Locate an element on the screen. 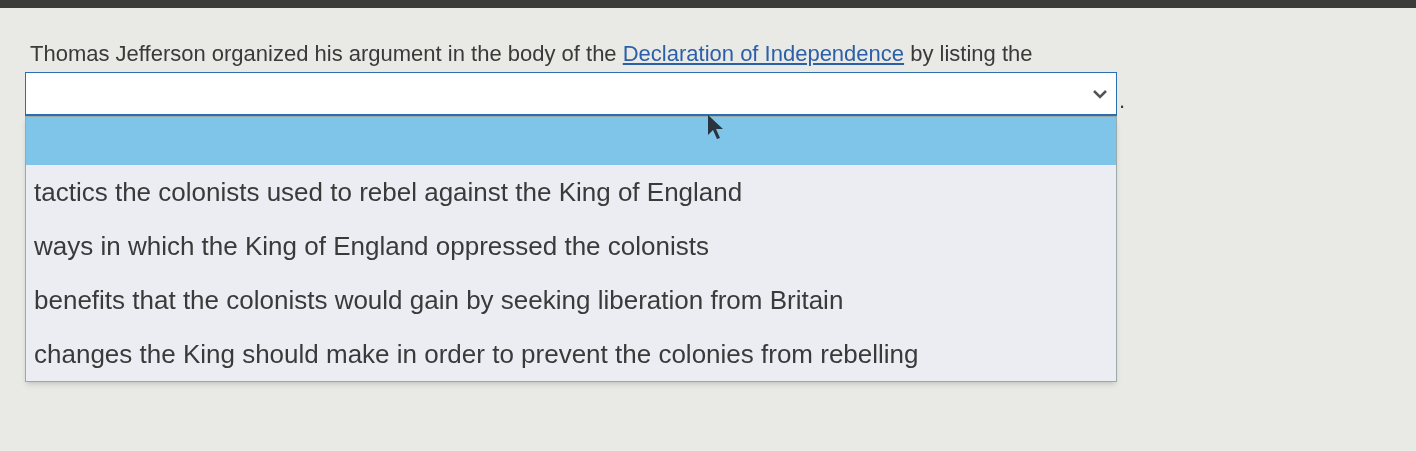 The image size is (1416, 451). question-text: Thomas Jefferson organized his argument in the body of the Declaration of Independence by listing the is located at coordinates (532, 54).